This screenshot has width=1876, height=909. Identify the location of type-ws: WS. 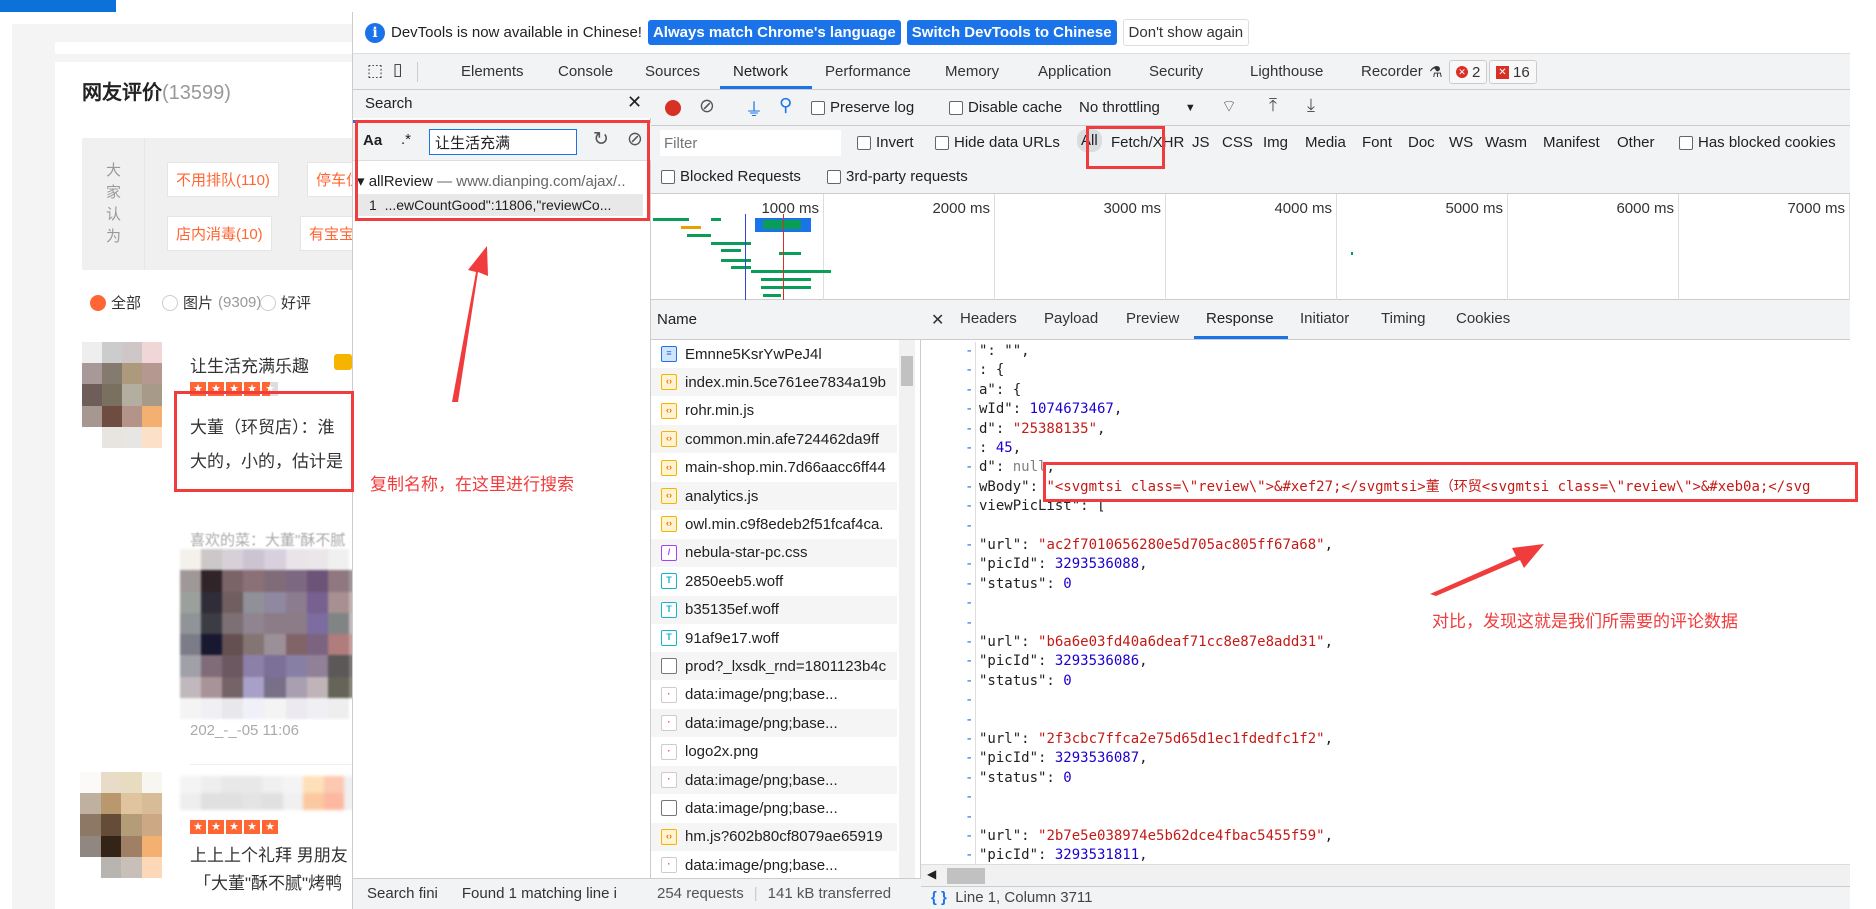
(1461, 142).